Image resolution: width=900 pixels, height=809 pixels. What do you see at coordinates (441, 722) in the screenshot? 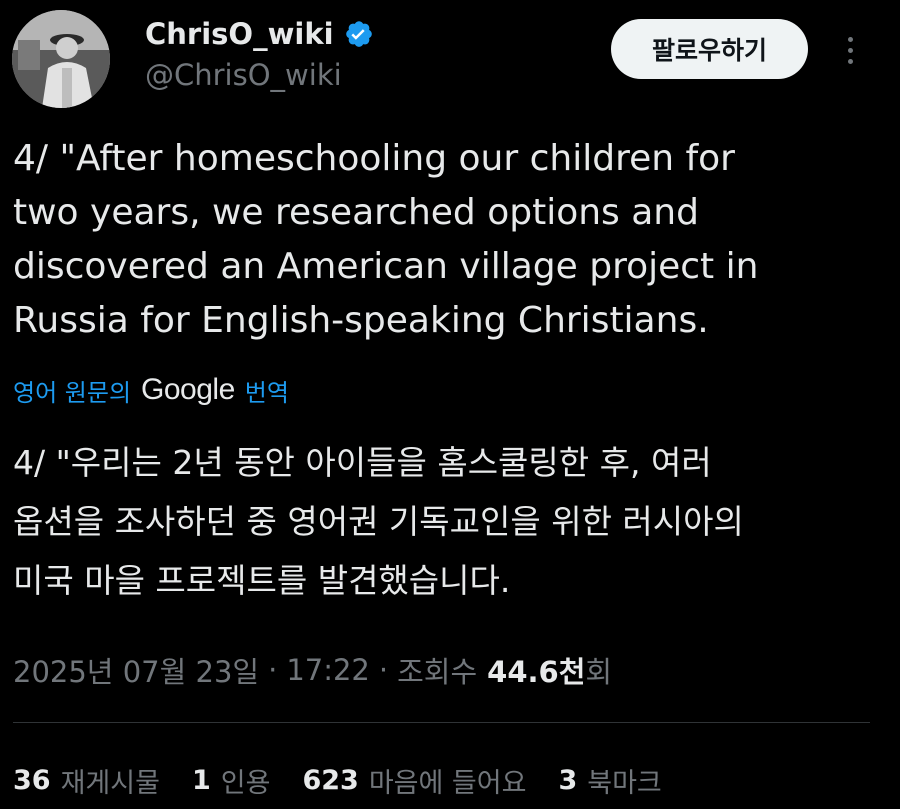
I see `divider` at bounding box center [441, 722].